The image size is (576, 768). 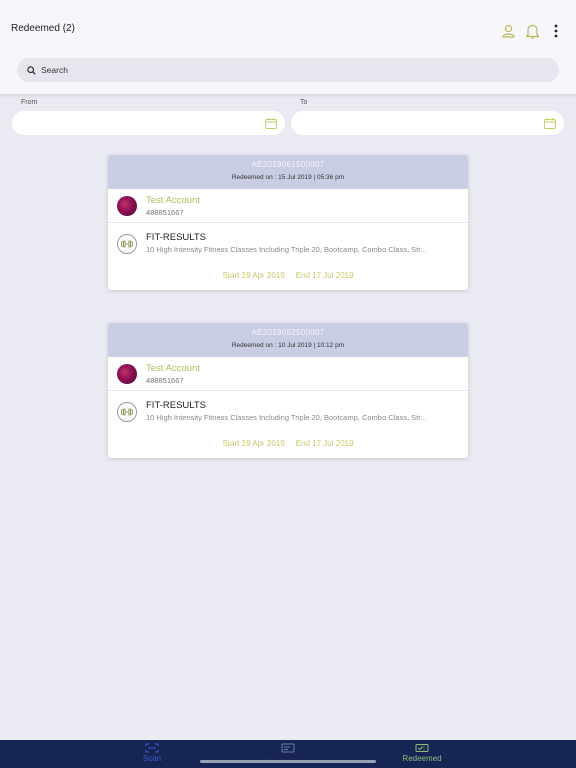 What do you see at coordinates (281, 70) in the screenshot?
I see `search-input` at bounding box center [281, 70].